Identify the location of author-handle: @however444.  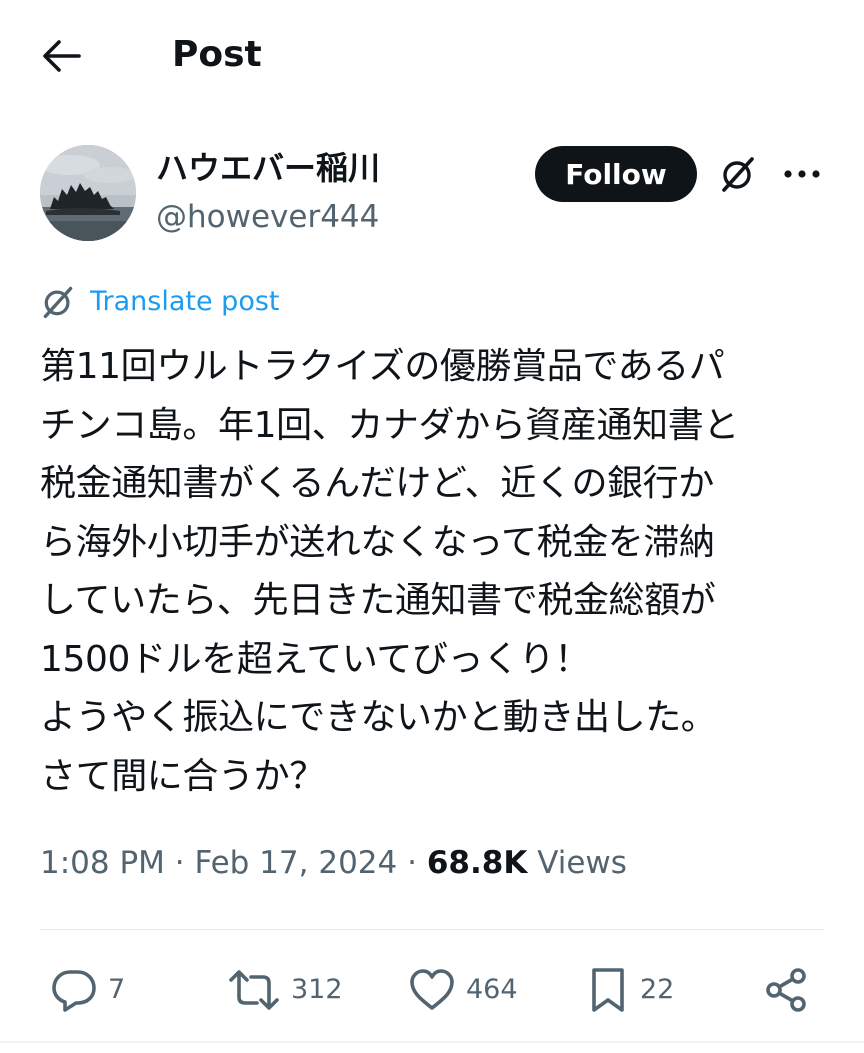
(267, 217).